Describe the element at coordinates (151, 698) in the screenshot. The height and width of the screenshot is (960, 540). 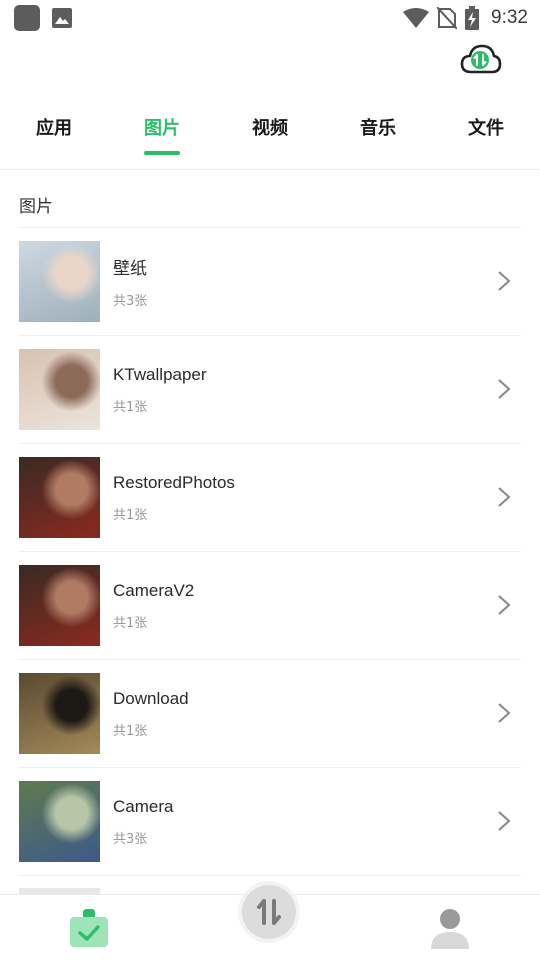
I see `album-name: Download` at that location.